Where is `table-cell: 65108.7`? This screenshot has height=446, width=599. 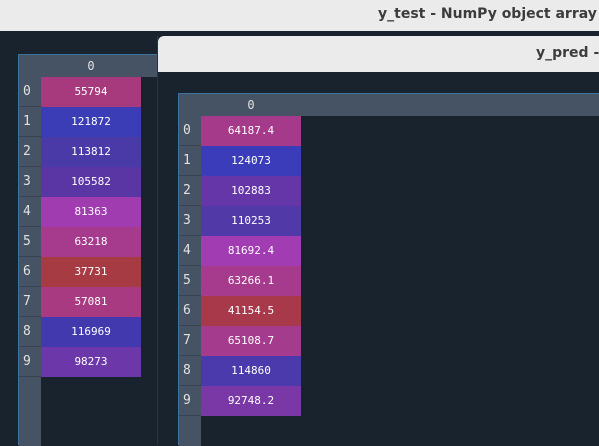 table-cell: 65108.7 is located at coordinates (251, 341).